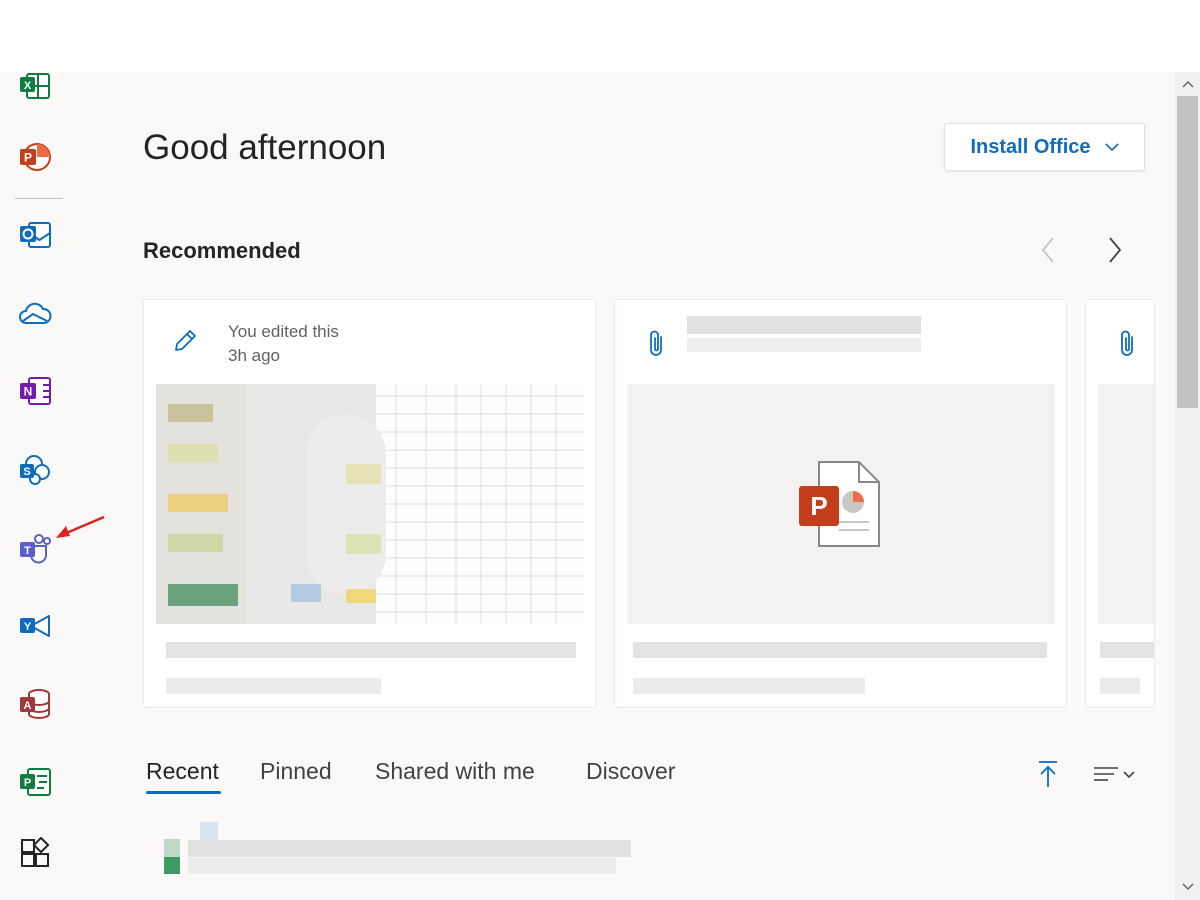 This screenshot has height=900, width=1200. I want to click on all-apps-icon, so click(35, 854).